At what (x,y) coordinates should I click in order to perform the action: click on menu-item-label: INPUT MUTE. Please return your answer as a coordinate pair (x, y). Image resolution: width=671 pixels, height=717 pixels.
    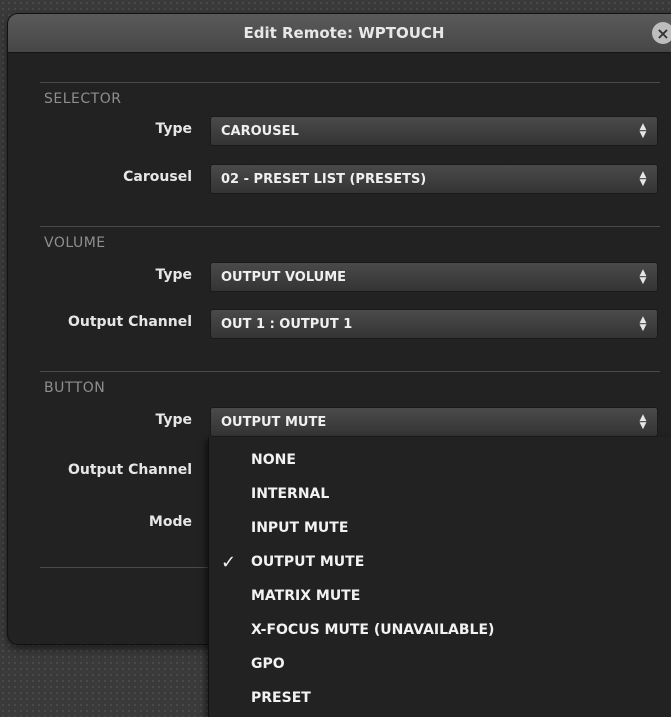
    Looking at the image, I should click on (300, 528).